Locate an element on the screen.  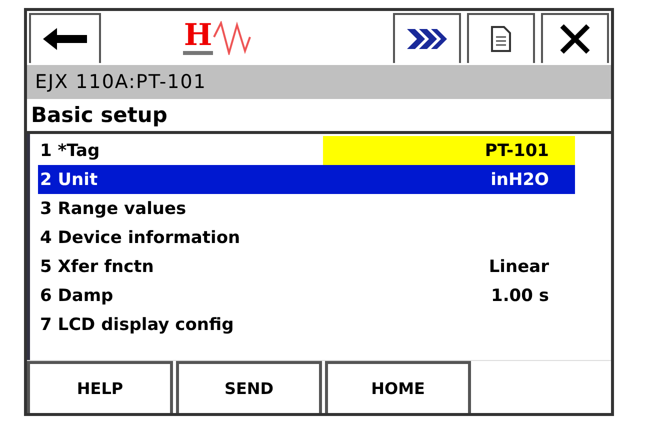
item-value: inH2O is located at coordinates (520, 180).